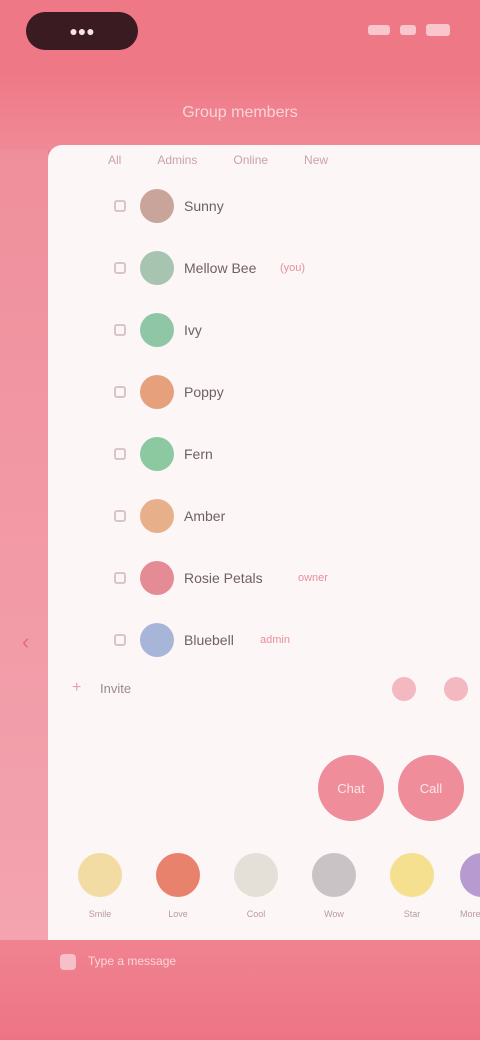  Describe the element at coordinates (470, 914) in the screenshot. I see `category-label: More` at that location.